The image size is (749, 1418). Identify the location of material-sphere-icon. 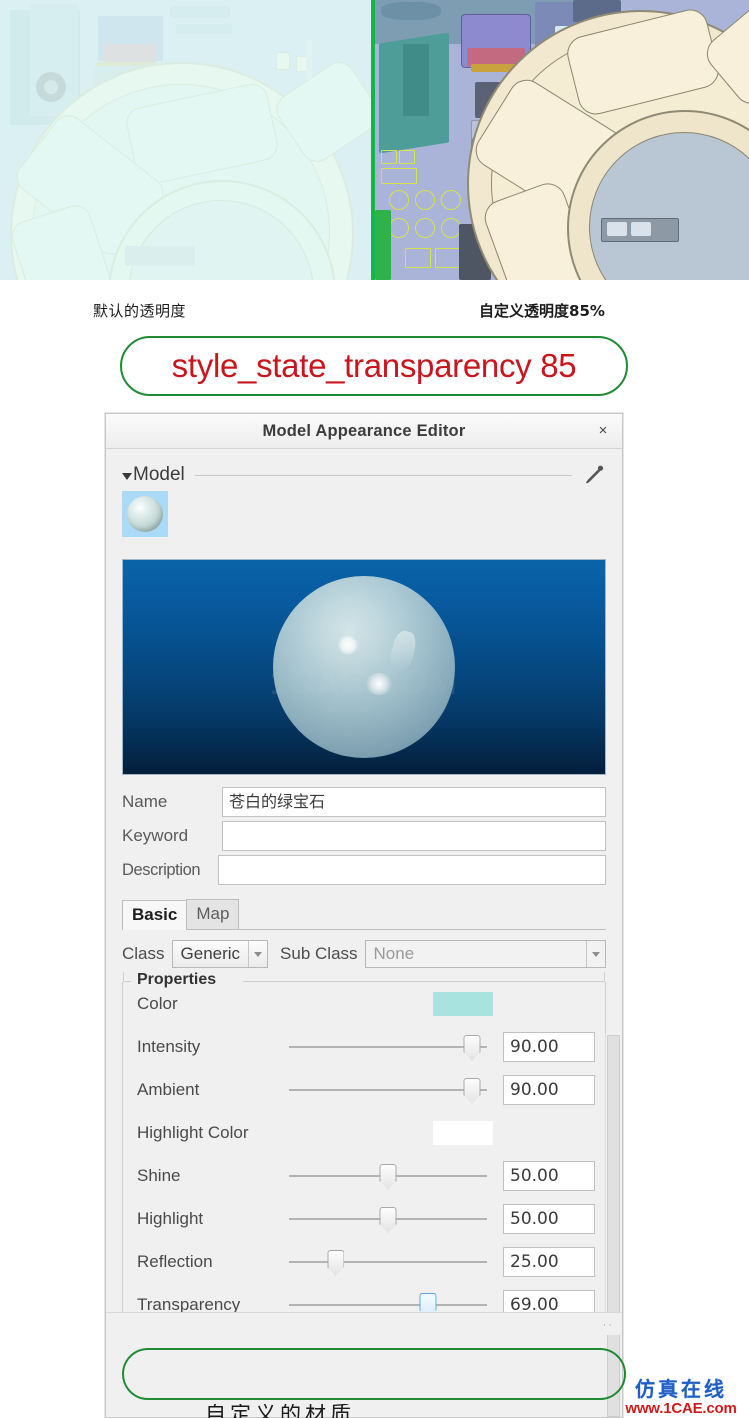
(145, 514).